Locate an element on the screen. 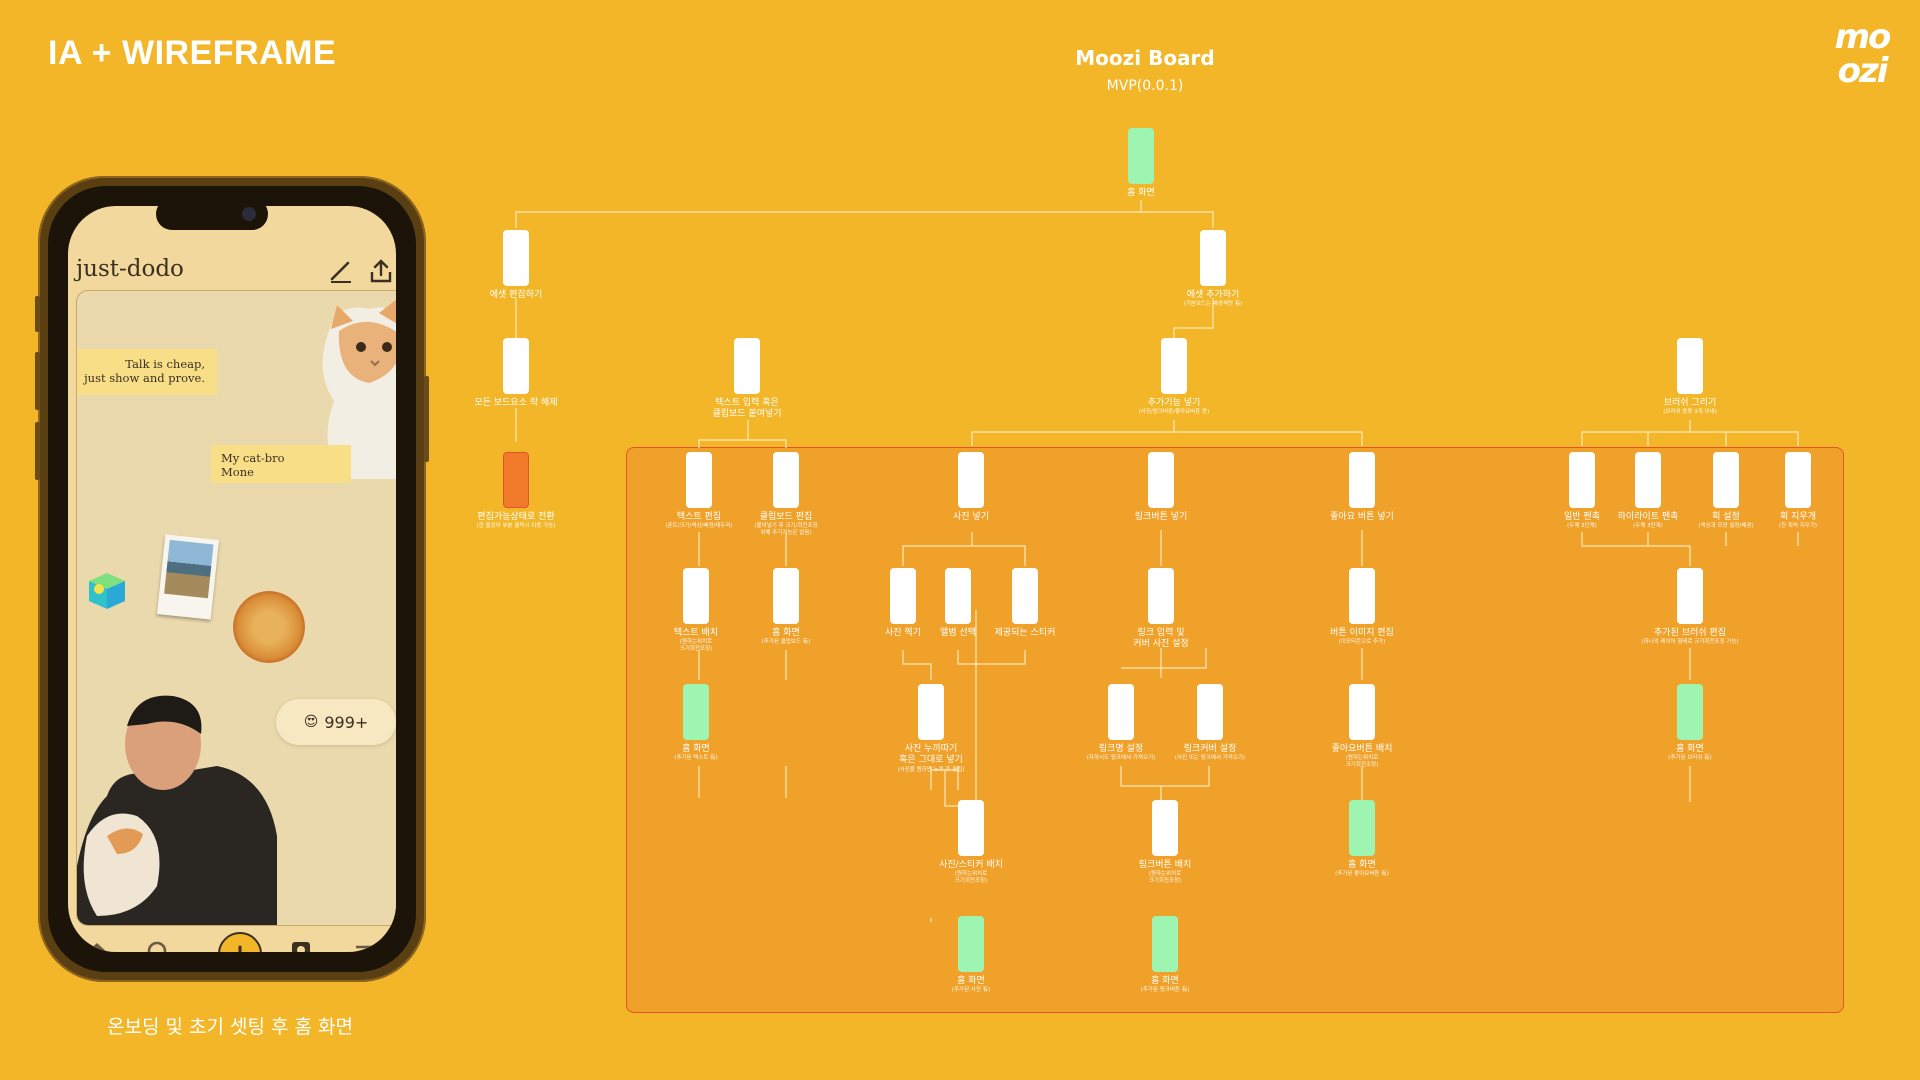  node-edit-mode-sub: (한 들었어 부분 클릭시 이동 가능) is located at coordinates (516, 526).